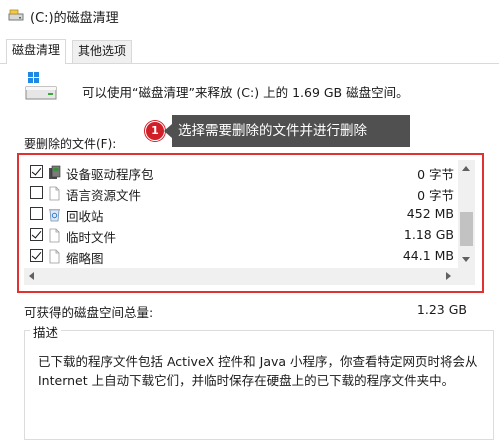  I want to click on description-title: 描述, so click(46, 331).